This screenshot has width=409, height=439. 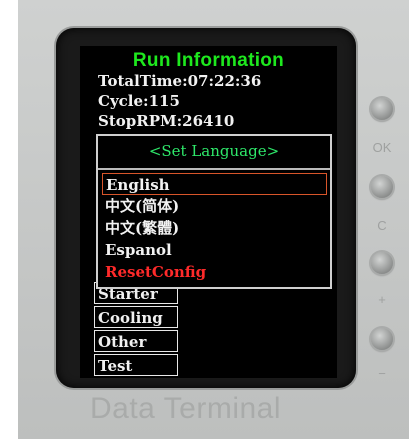 What do you see at coordinates (382, 373) in the screenshot?
I see `minus-label: −` at bounding box center [382, 373].